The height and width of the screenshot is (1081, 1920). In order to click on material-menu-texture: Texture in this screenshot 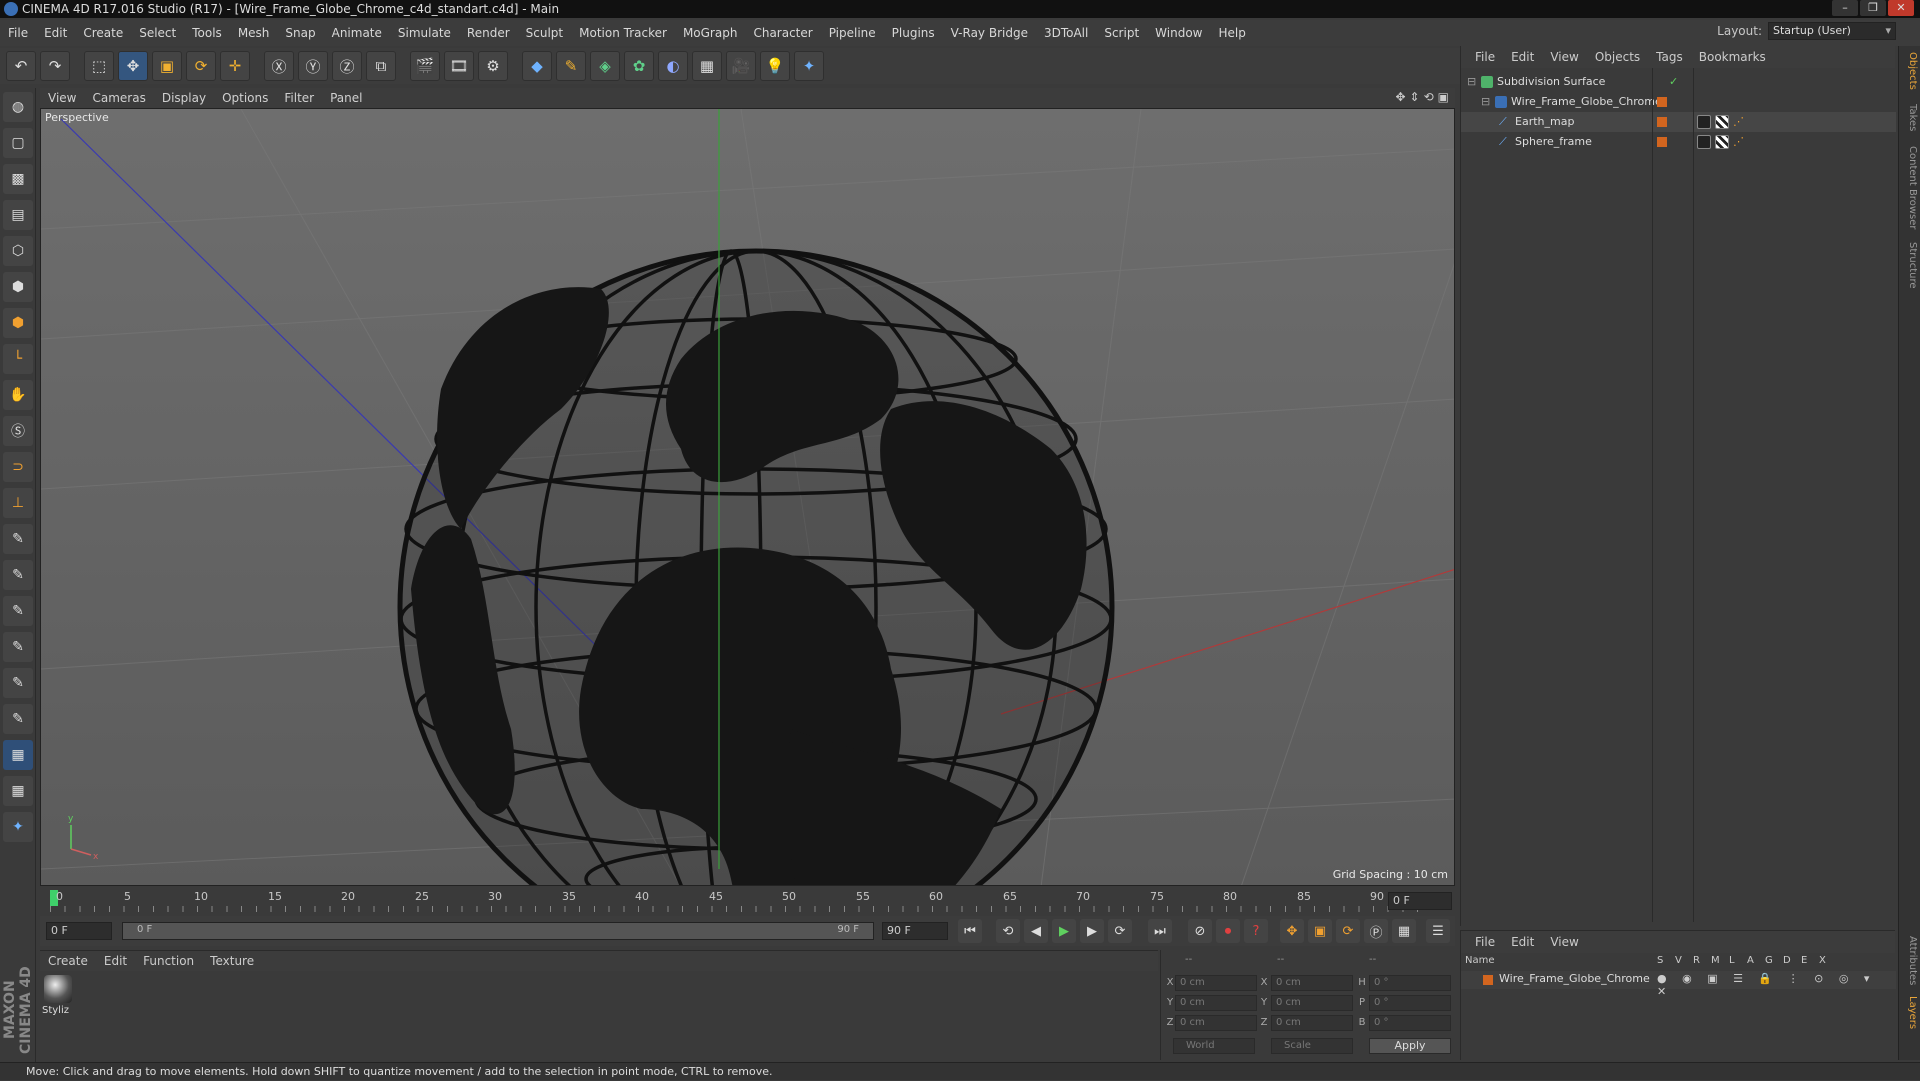, I will do `click(232, 961)`.